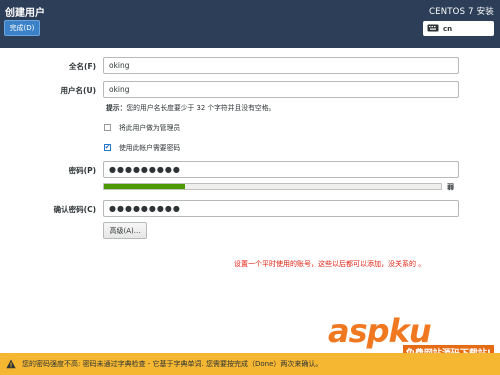  What do you see at coordinates (281, 89) in the screenshot?
I see `username-field: oking` at bounding box center [281, 89].